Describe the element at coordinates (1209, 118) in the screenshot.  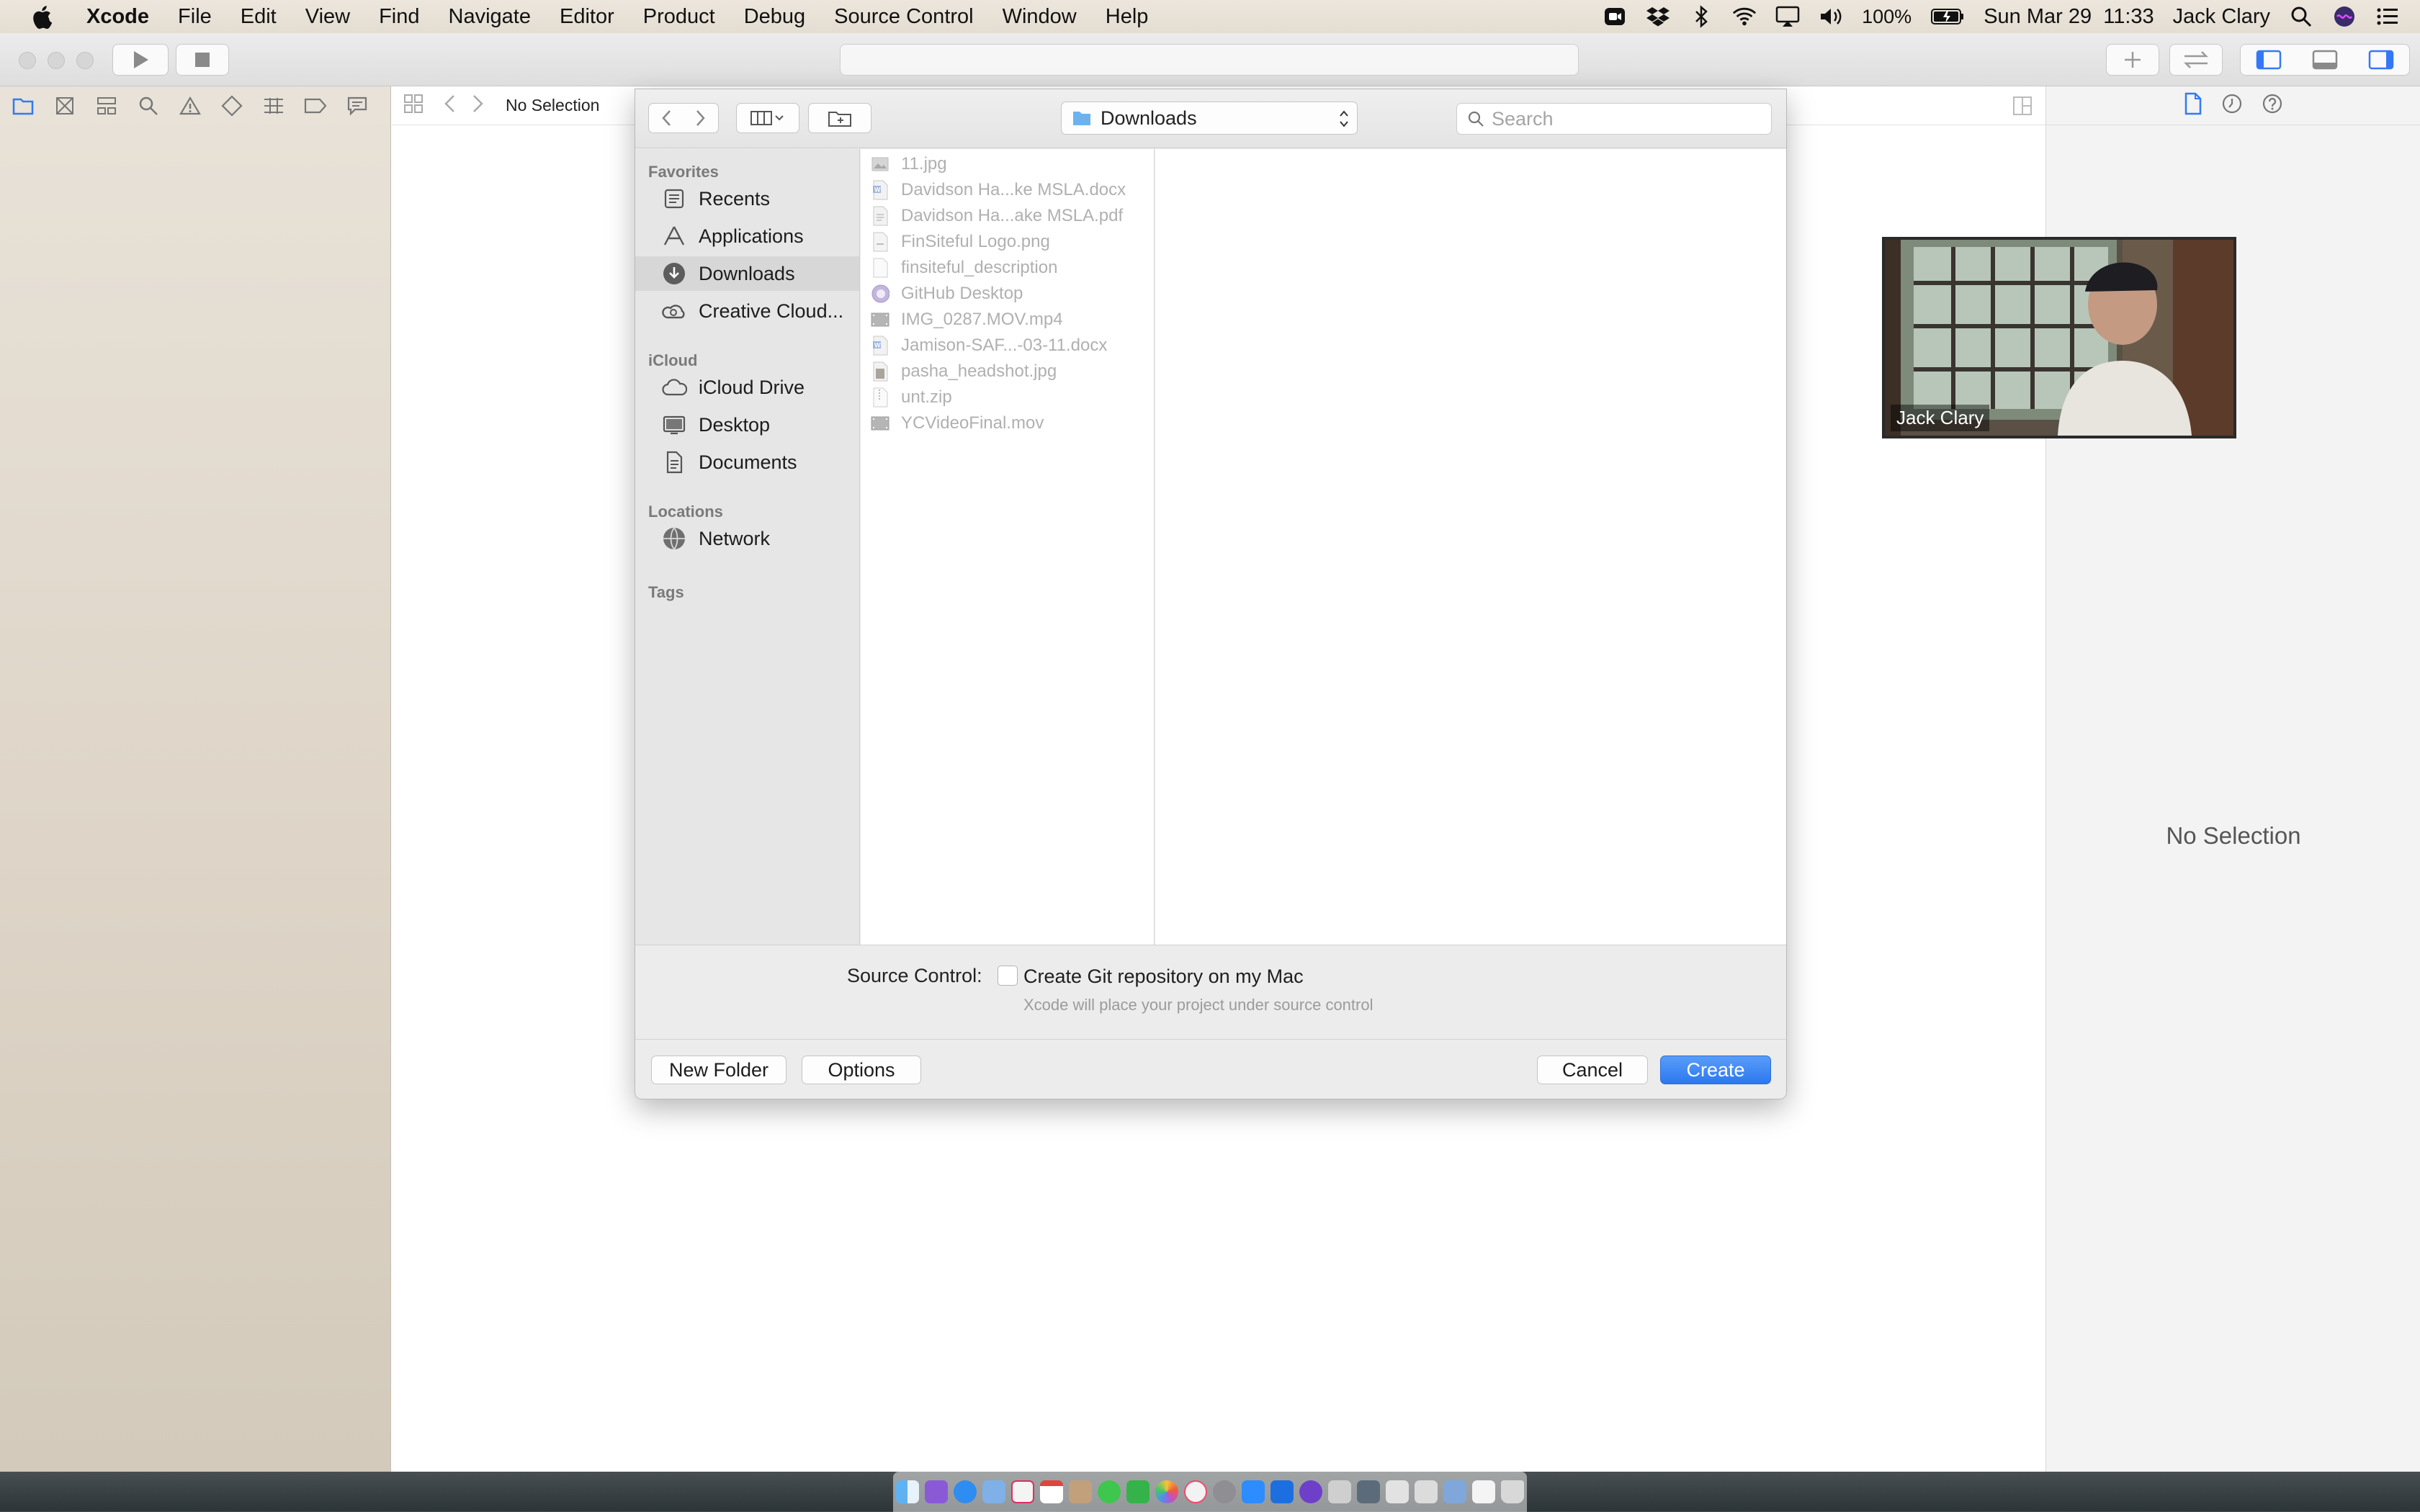
I see `location-popup: Downloads` at that location.